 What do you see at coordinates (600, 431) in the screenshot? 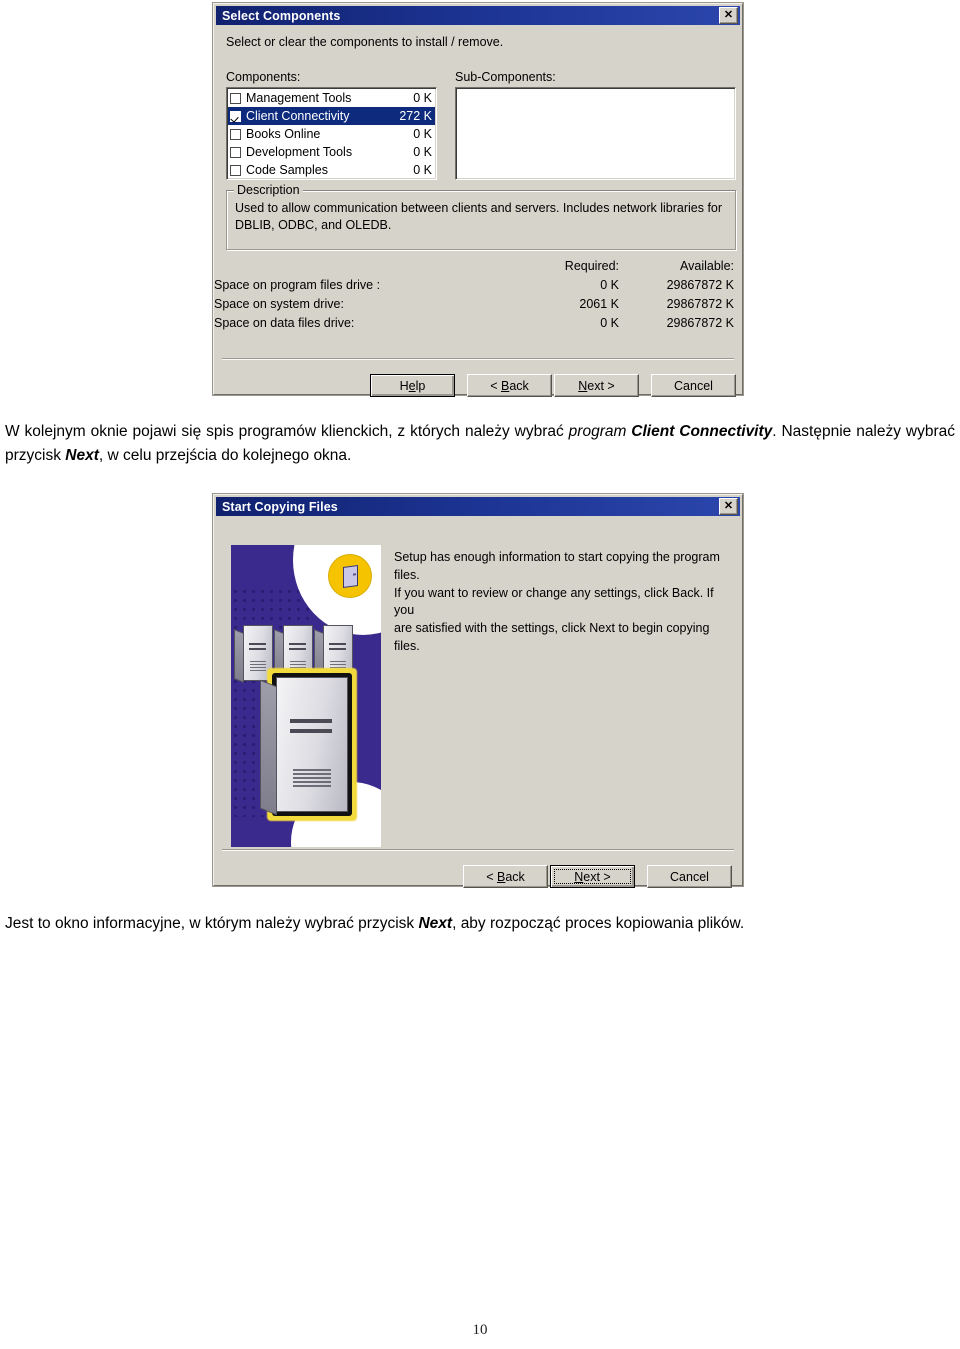
I see `caption1-run2: program` at bounding box center [600, 431].